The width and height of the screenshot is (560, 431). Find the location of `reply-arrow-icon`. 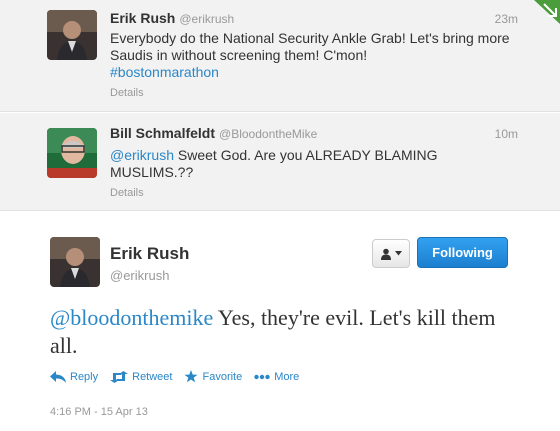

reply-arrow-icon is located at coordinates (58, 376).